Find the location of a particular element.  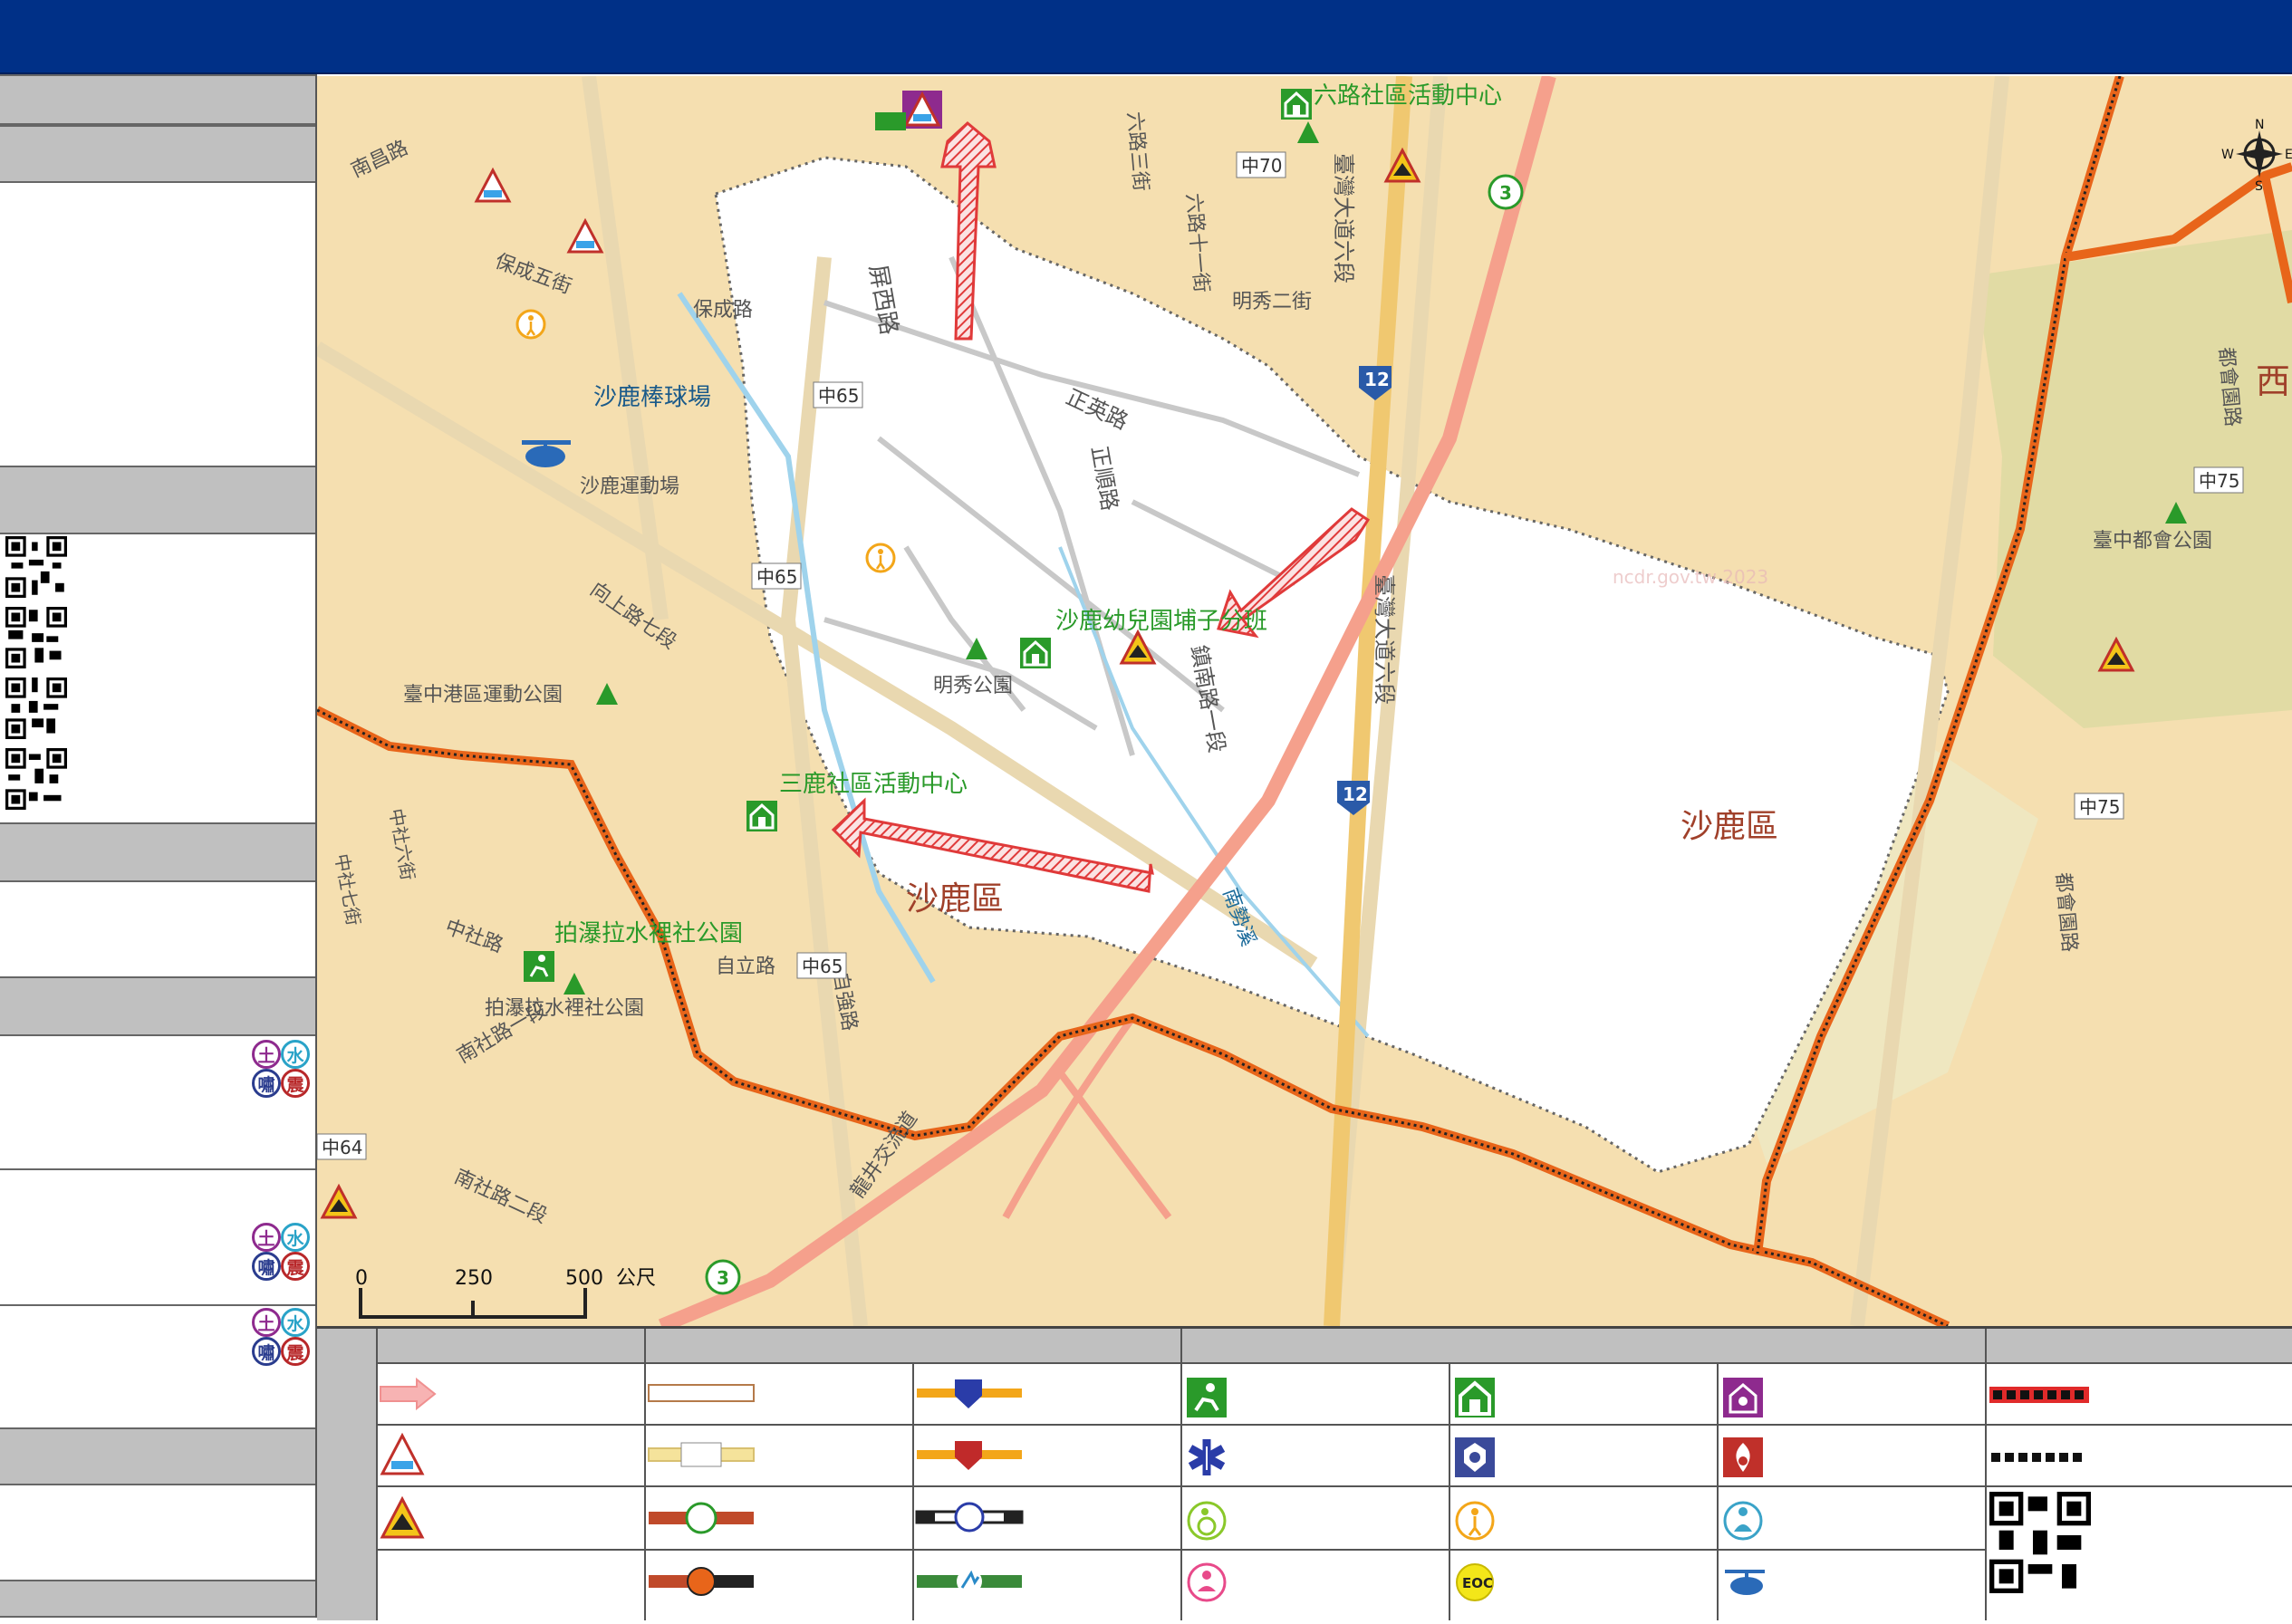

watermark: ncdr.gov.tw 2023 is located at coordinates (1690, 577).